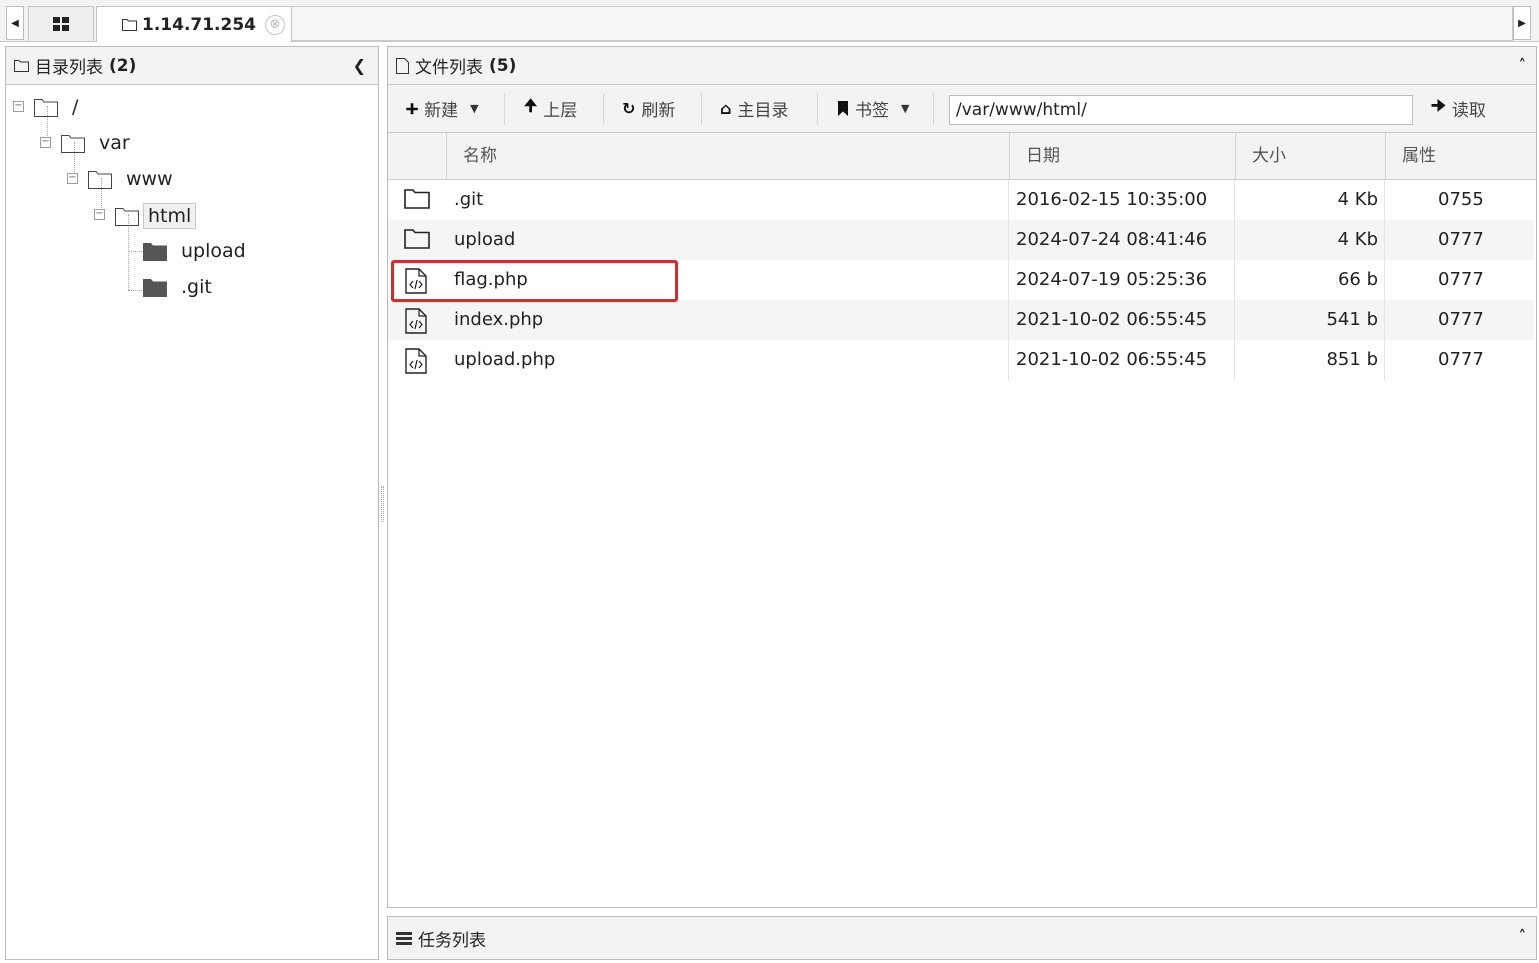 The height and width of the screenshot is (963, 1539). Describe the element at coordinates (452, 940) in the screenshot. I see `task-panel-title: 任务列表` at that location.